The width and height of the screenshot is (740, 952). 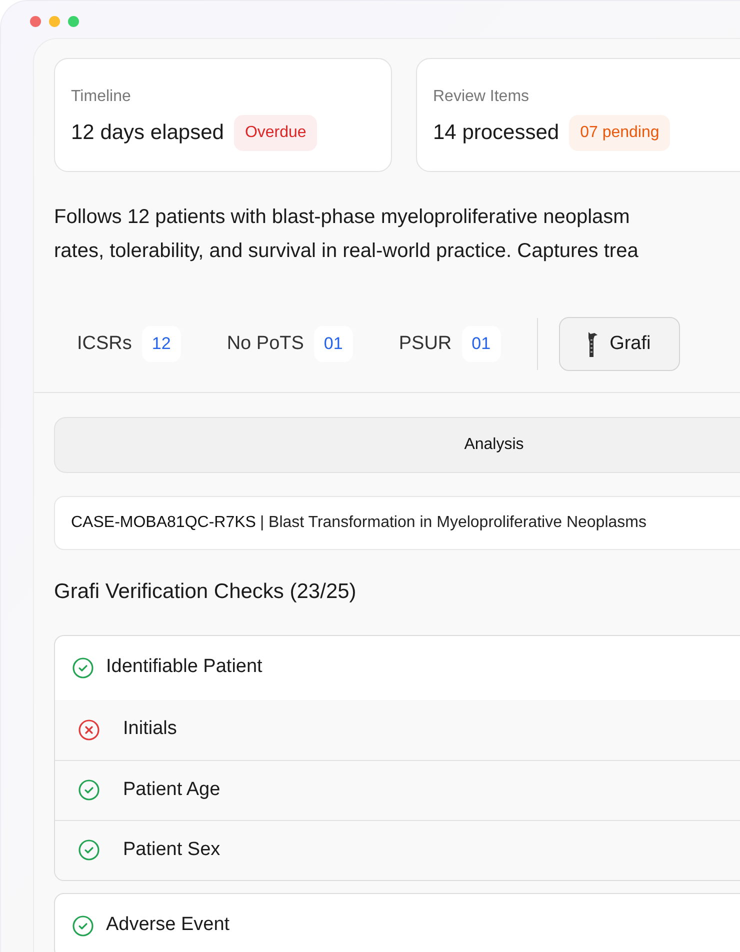 What do you see at coordinates (163, 523) in the screenshot?
I see `case-id: CASE-MOBA81QC-R7KS` at bounding box center [163, 523].